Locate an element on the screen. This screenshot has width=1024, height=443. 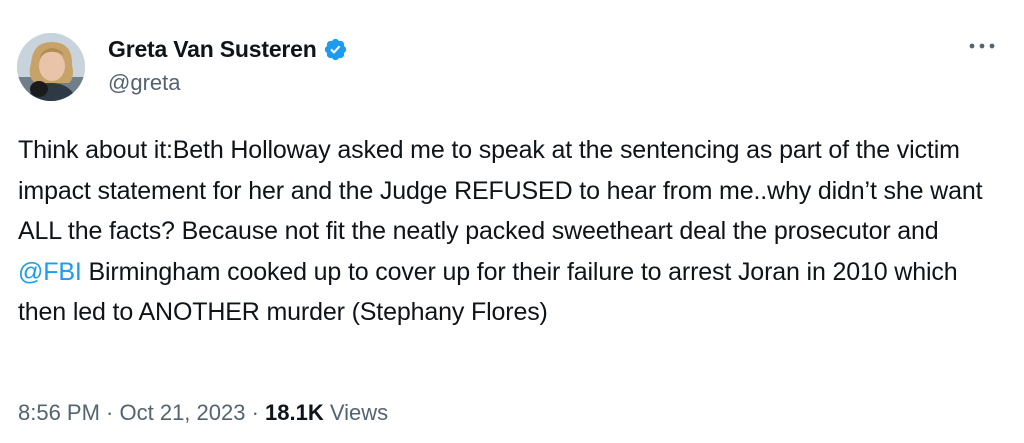
views-count: 18.1K is located at coordinates (294, 412).